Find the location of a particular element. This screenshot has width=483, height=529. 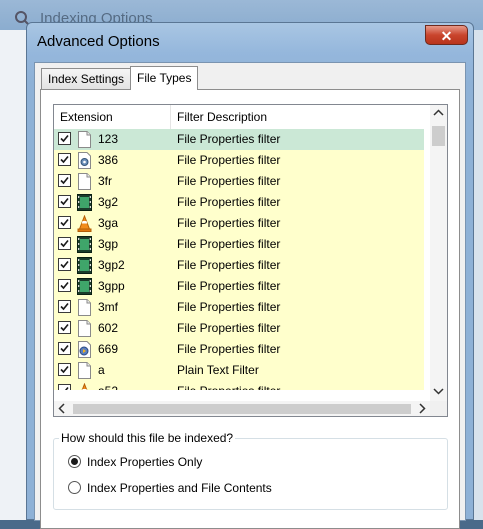

audio-doc-icon is located at coordinates (84, 349).